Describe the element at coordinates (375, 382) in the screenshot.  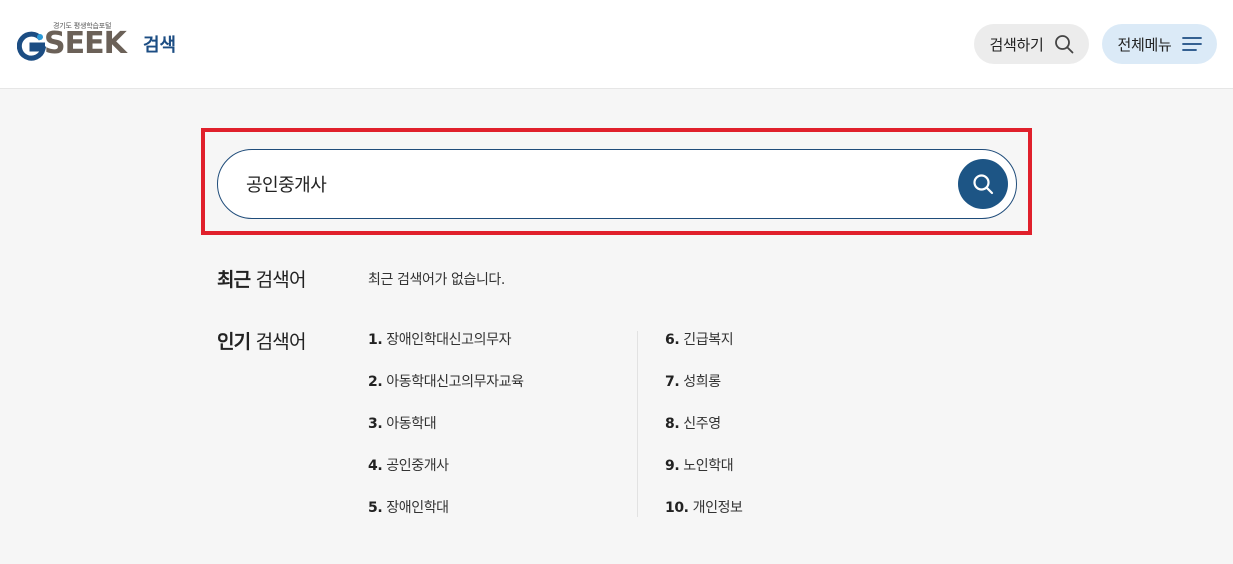
I see `keyword-rank: 2.` at that location.